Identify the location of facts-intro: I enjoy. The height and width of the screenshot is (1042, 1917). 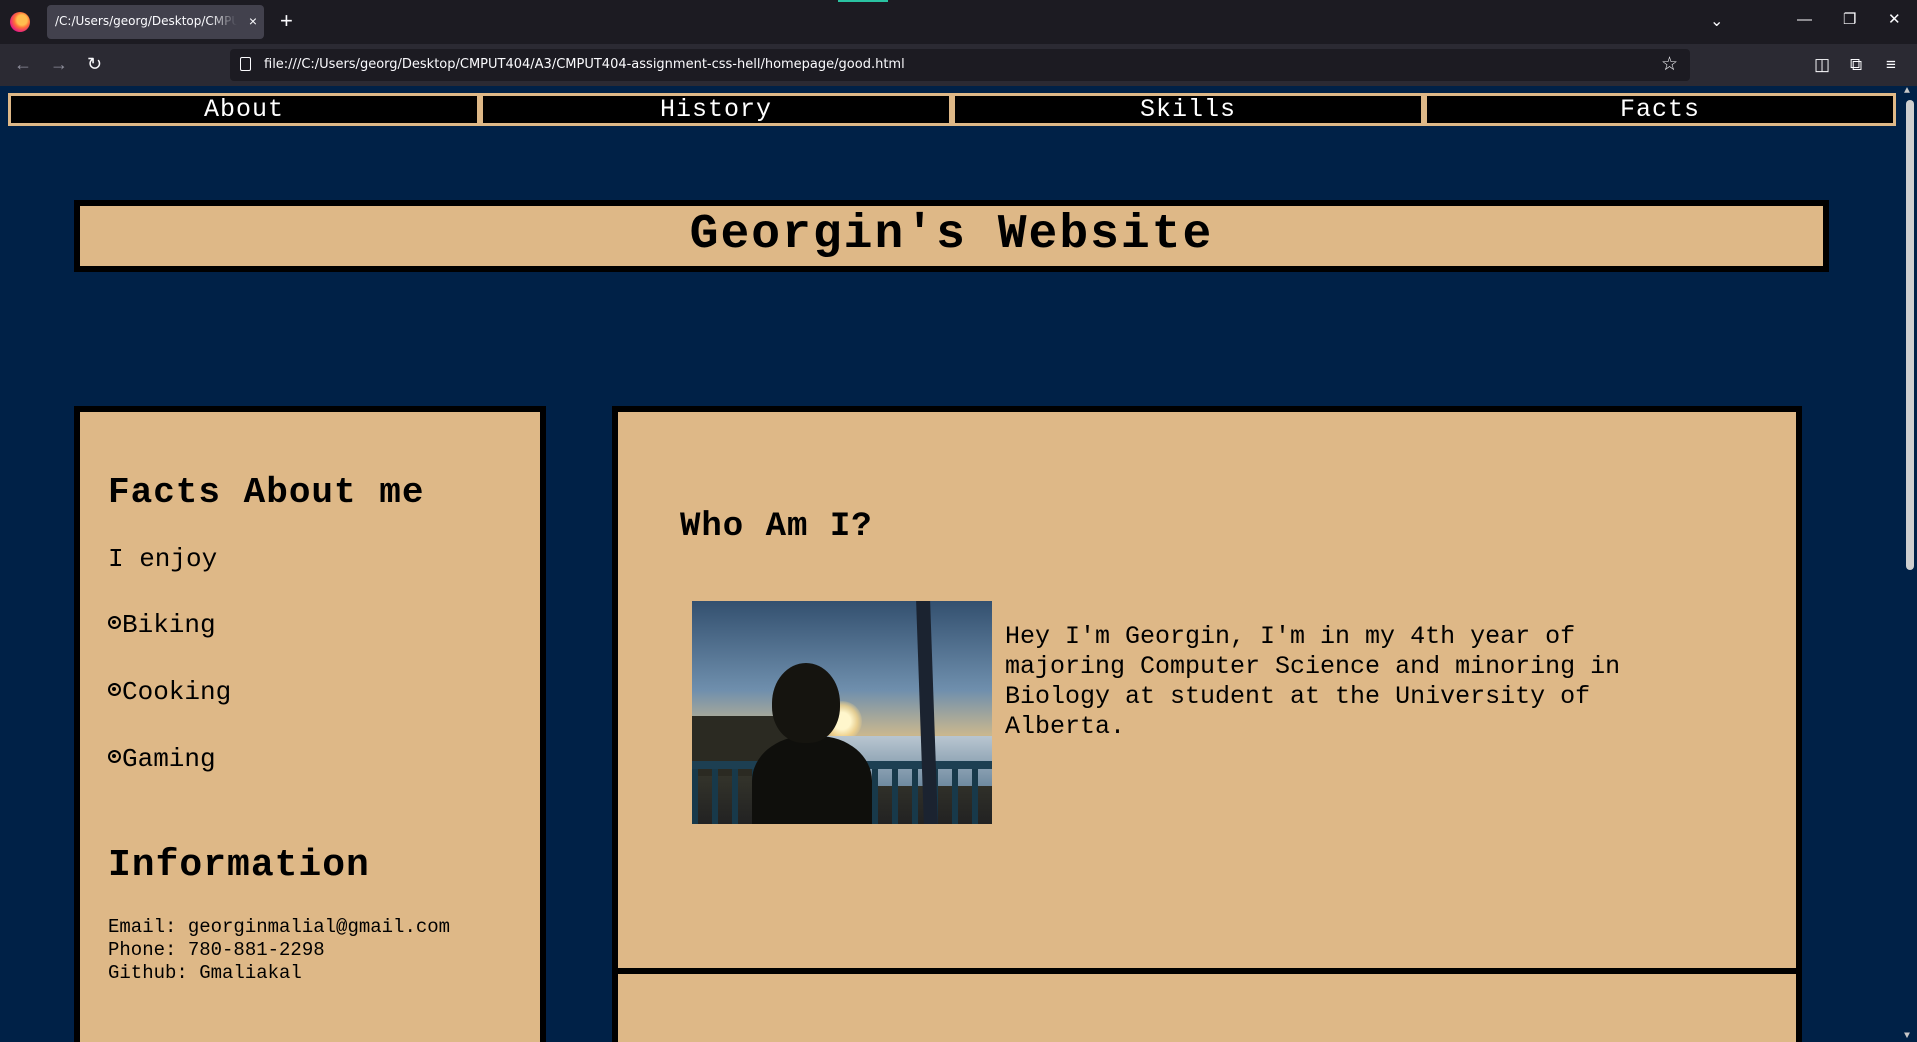
(163, 559).